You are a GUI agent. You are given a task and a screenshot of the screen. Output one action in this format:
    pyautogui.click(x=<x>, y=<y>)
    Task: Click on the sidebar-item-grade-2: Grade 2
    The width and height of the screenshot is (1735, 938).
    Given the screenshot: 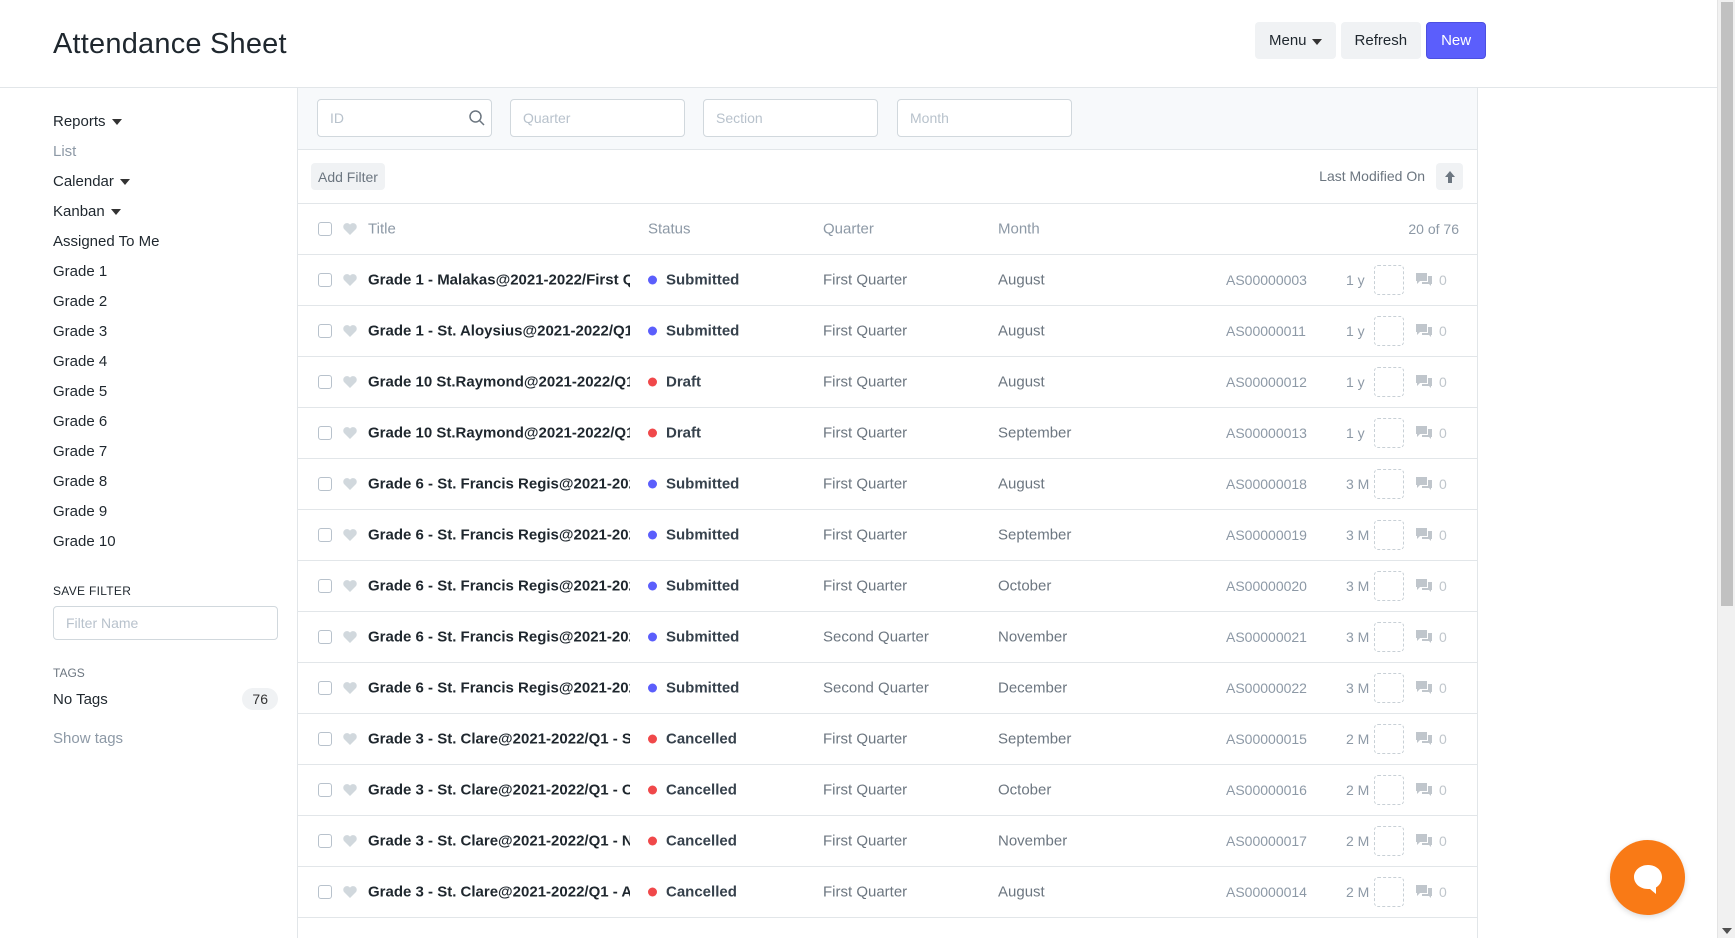 What is the action you would take?
    pyautogui.click(x=165, y=301)
    